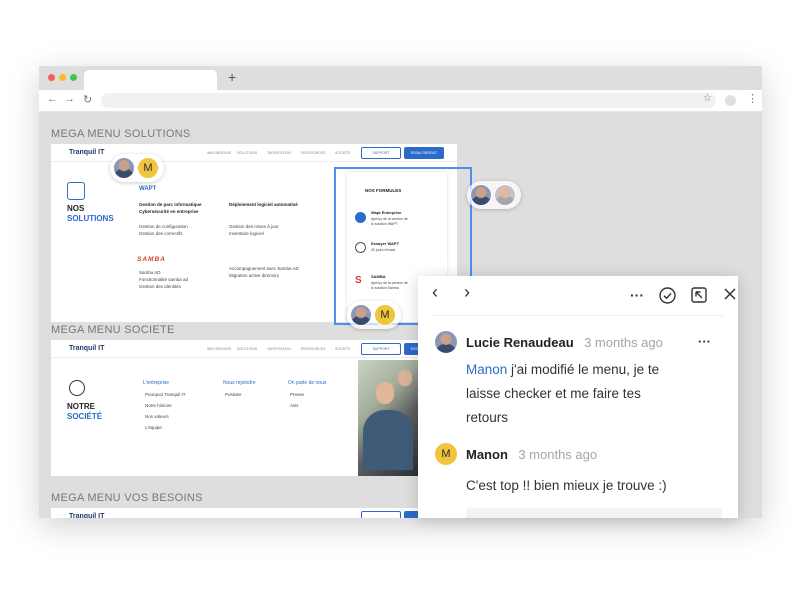  I want to click on samba-link: Accompagnement avec Samba AD, so click(264, 268).